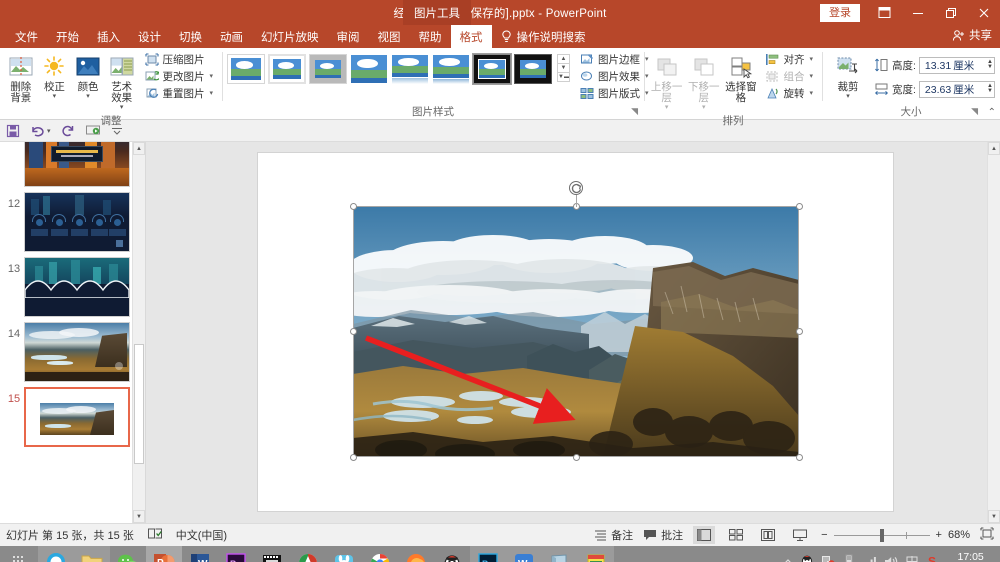 Image resolution: width=1000 pixels, height=562 pixels. I want to click on taskbar-notes-app, so click(560, 554).